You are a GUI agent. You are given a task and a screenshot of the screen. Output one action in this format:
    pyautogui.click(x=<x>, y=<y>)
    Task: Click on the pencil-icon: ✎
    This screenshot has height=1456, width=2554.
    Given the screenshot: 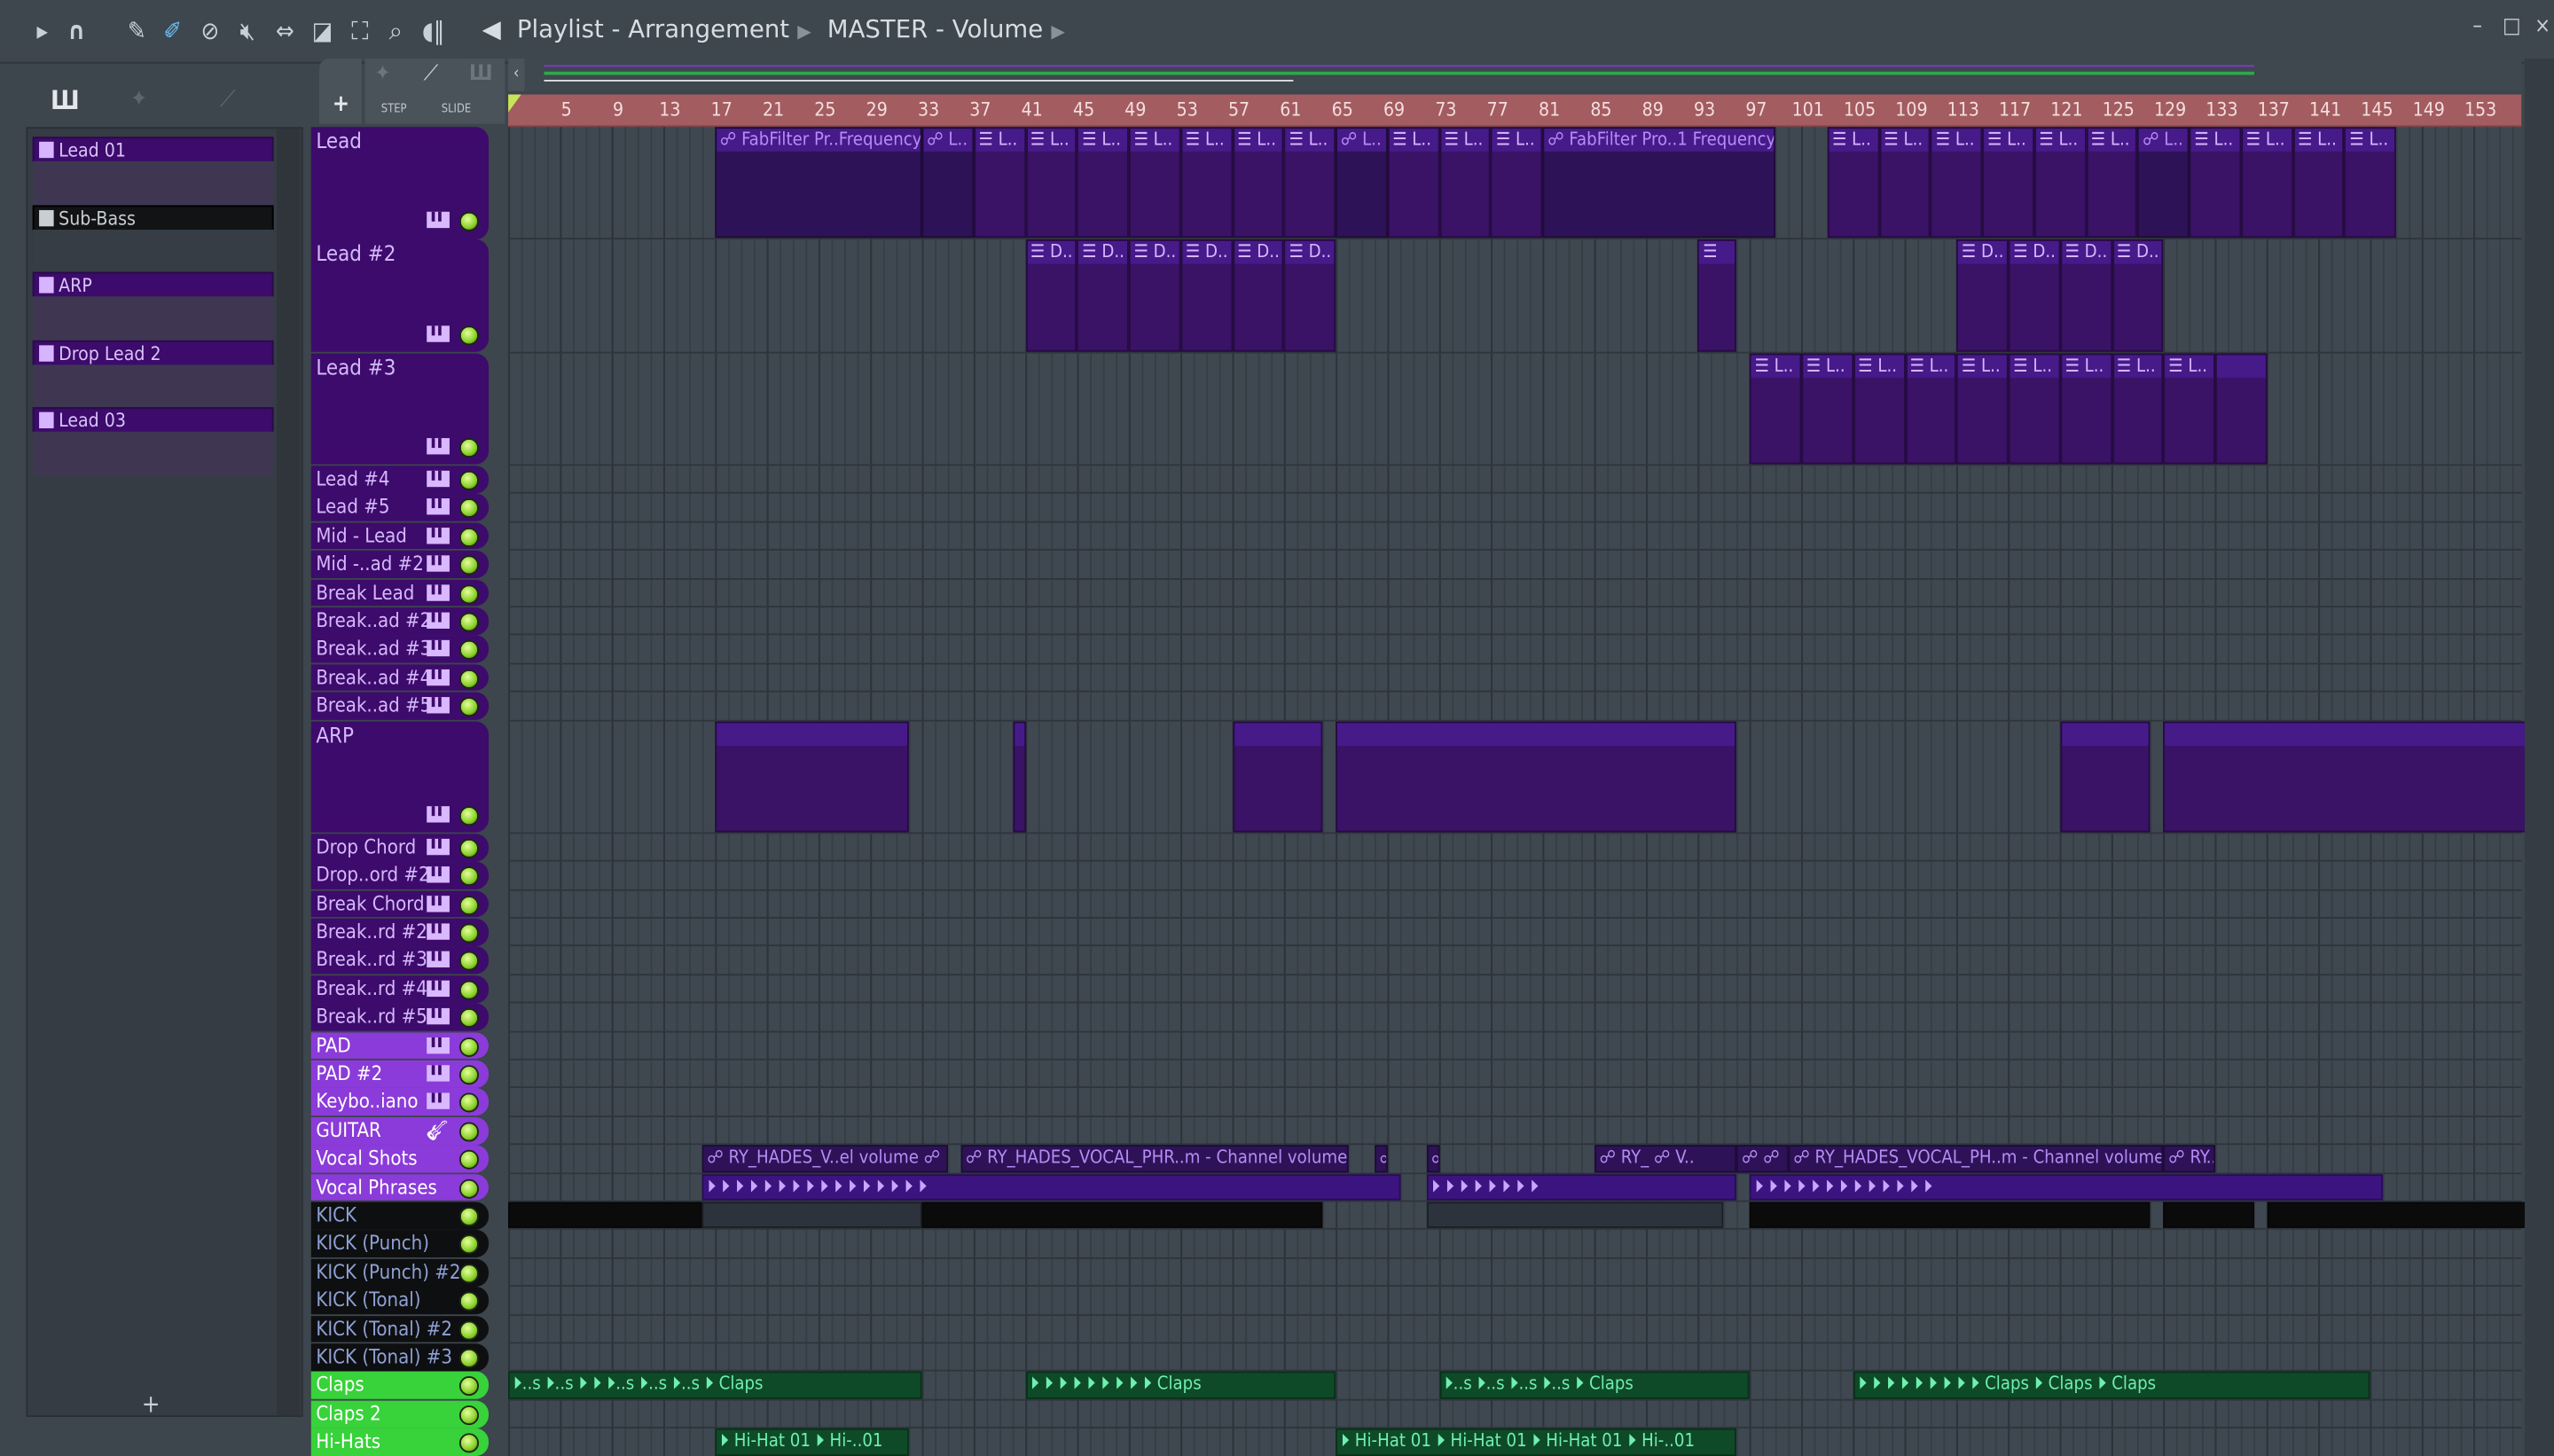 What is the action you would take?
    pyautogui.click(x=137, y=31)
    